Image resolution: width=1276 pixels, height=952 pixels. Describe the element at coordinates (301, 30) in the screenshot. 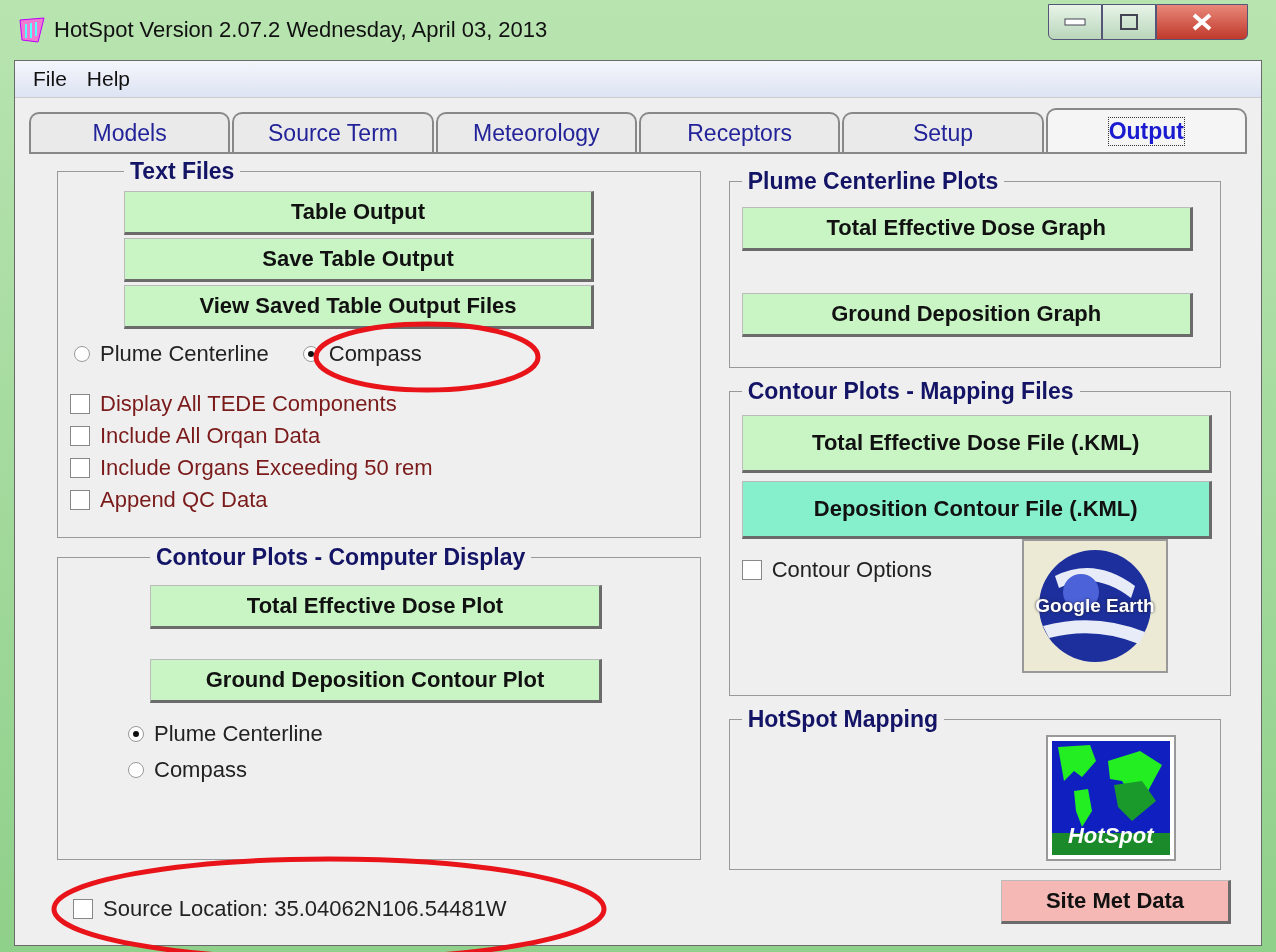

I see `window-title: HotSpot Version 2.07.2 Wednesday, April 03, 2013` at that location.